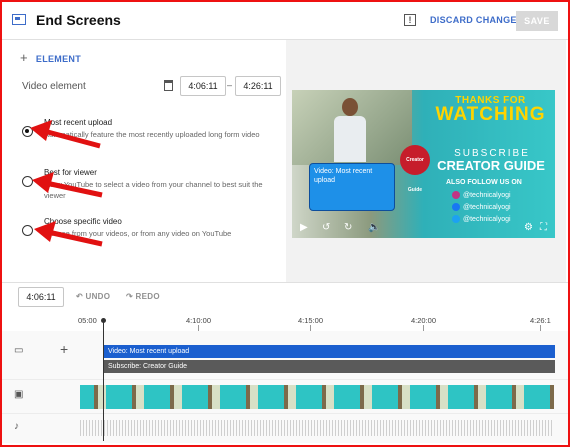 The width and height of the screenshot is (570, 447). Describe the element at coordinates (423, 228) in the screenshot. I see `player-controls: ▶ ↺ ↻ 🔈 ⚙ ⛶` at that location.